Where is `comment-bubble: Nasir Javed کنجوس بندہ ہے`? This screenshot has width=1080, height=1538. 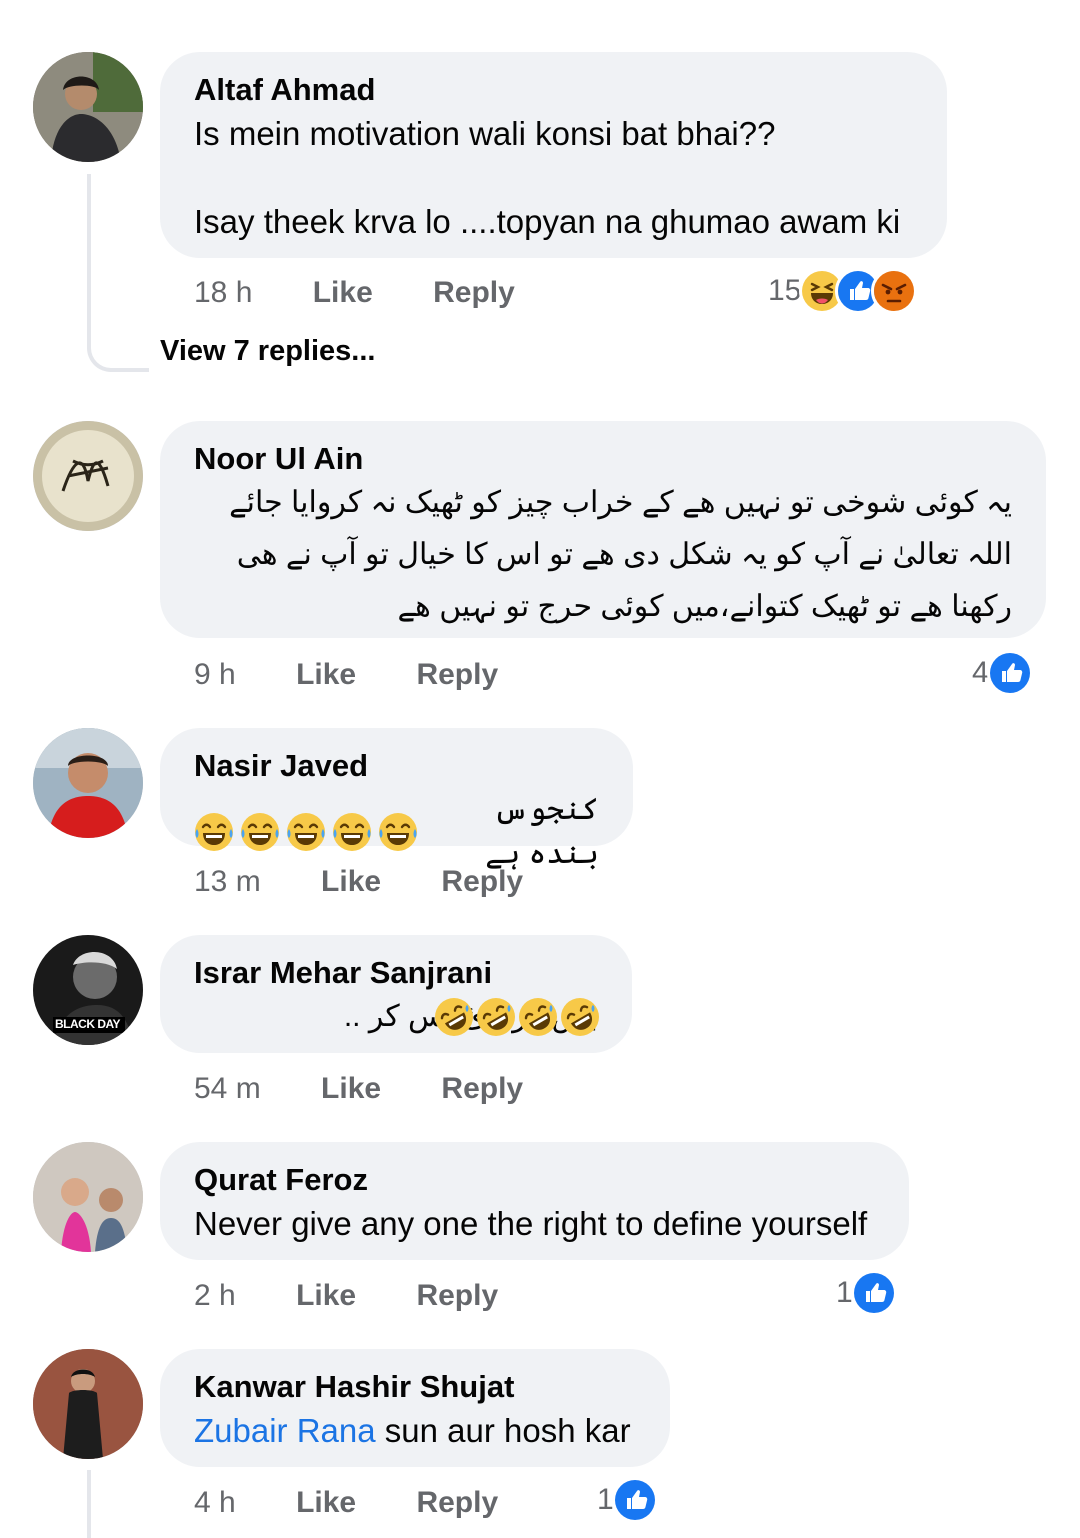
comment-bubble: Nasir Javed کنجوس بندہ ہے is located at coordinates (396, 799).